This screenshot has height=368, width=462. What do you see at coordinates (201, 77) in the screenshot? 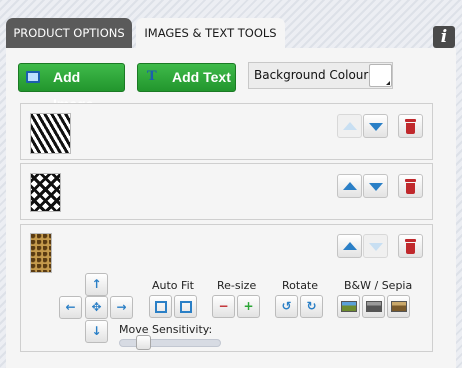
I see `add-text-label: Add Text` at bounding box center [201, 77].